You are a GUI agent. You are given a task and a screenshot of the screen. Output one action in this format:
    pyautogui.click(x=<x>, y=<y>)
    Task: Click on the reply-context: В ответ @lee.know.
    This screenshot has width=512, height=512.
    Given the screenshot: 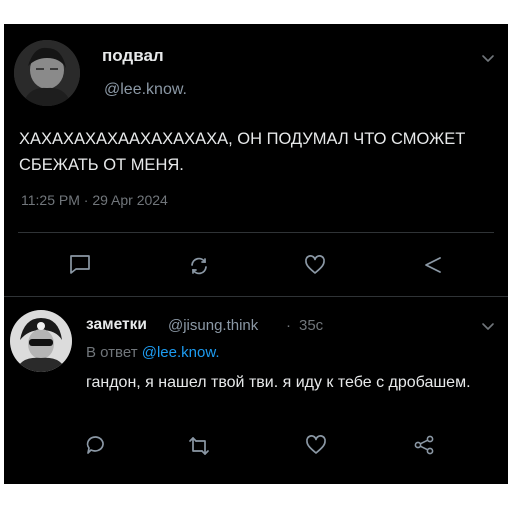 What is the action you would take?
    pyautogui.click(x=153, y=352)
    